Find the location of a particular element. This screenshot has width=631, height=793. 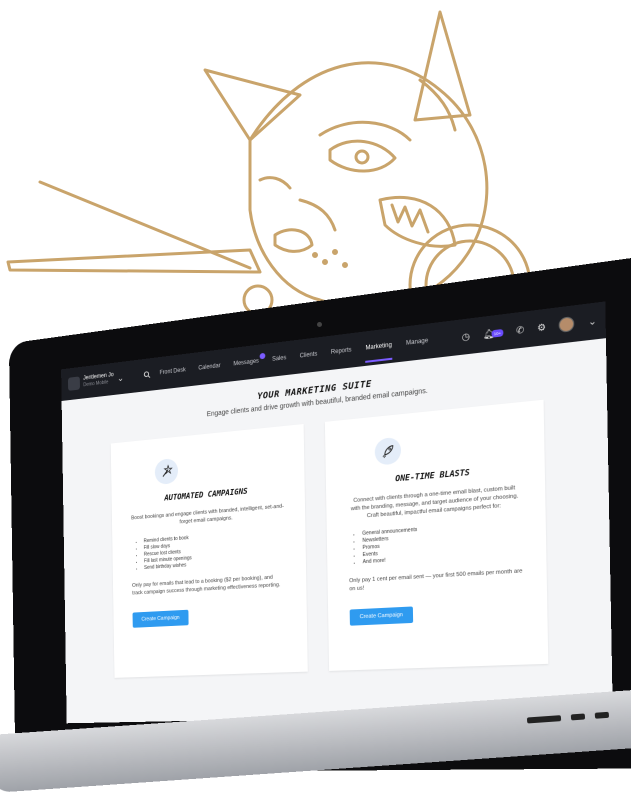

nav-messages-label: Messages is located at coordinates (246, 362).